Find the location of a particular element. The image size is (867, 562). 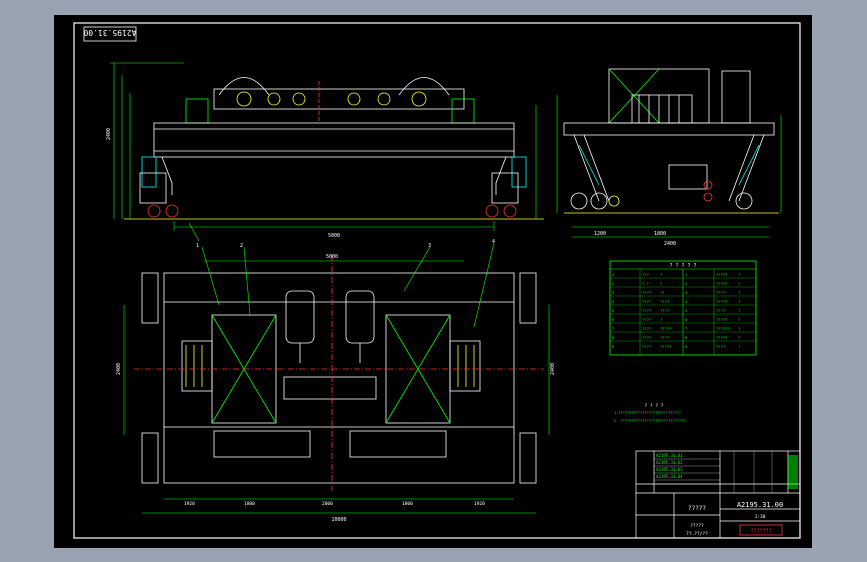

spec-cell: ?????? is located at coordinates (723, 328).